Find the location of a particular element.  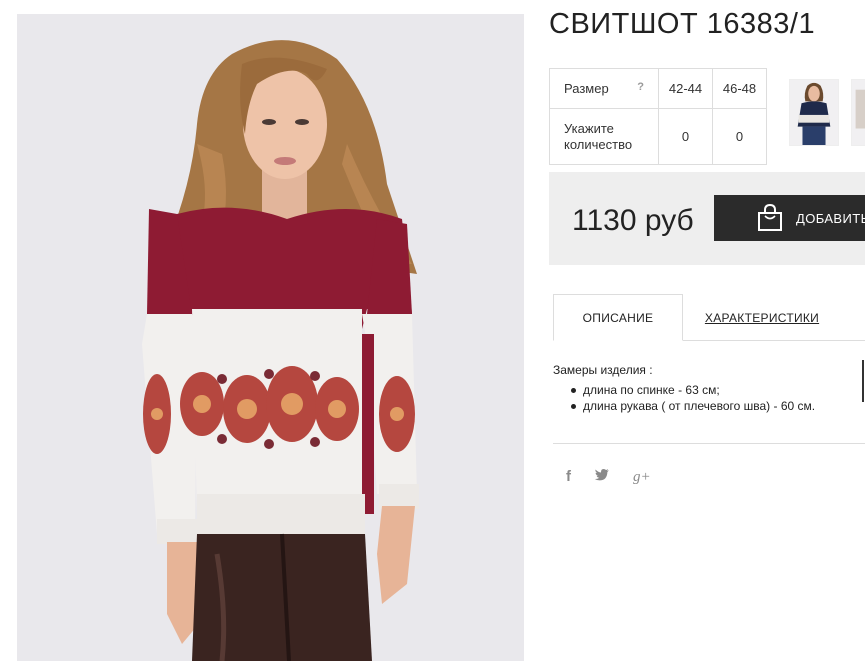

shopping-bag-icon is located at coordinates (770, 217).